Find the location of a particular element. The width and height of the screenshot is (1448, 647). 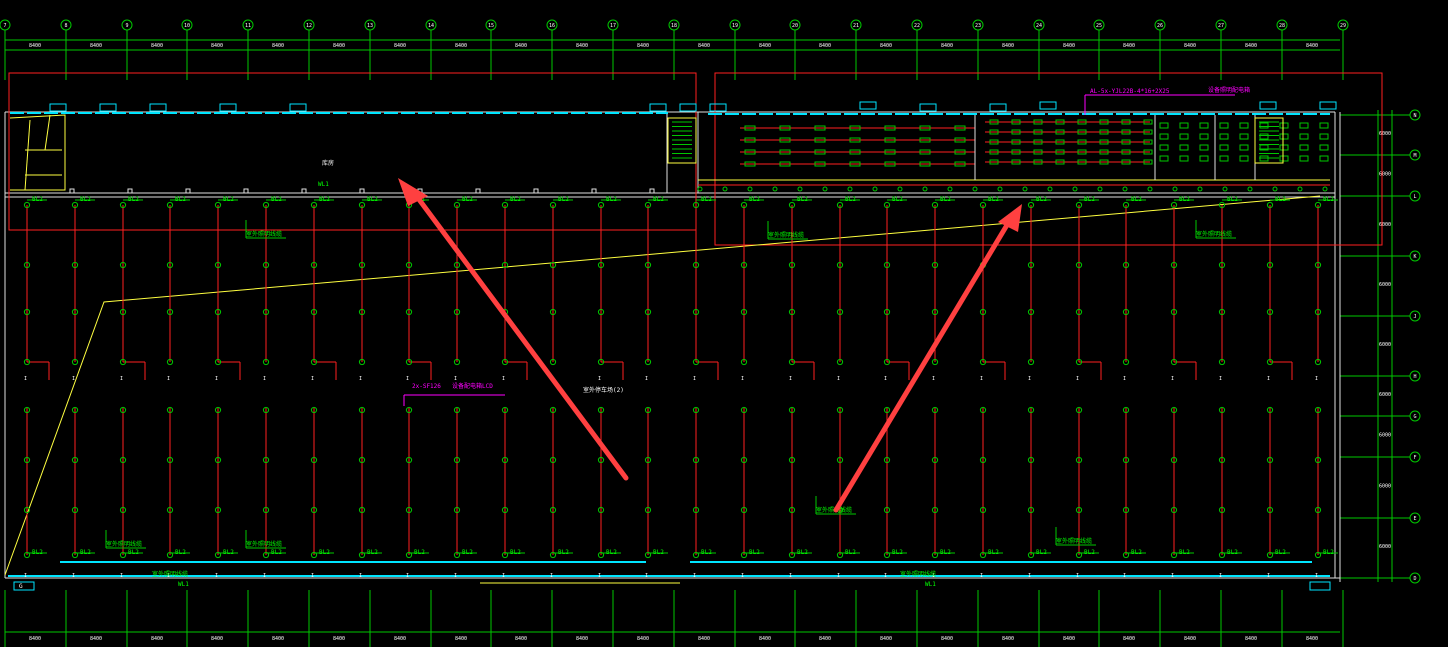

axis-label: 26 is located at coordinates (1160, 26).